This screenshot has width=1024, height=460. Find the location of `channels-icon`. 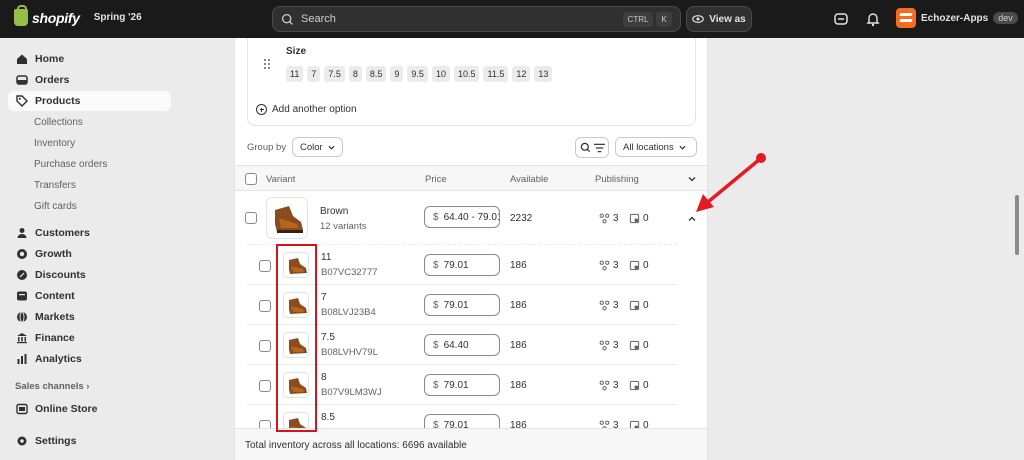

channels-icon is located at coordinates (604, 305).